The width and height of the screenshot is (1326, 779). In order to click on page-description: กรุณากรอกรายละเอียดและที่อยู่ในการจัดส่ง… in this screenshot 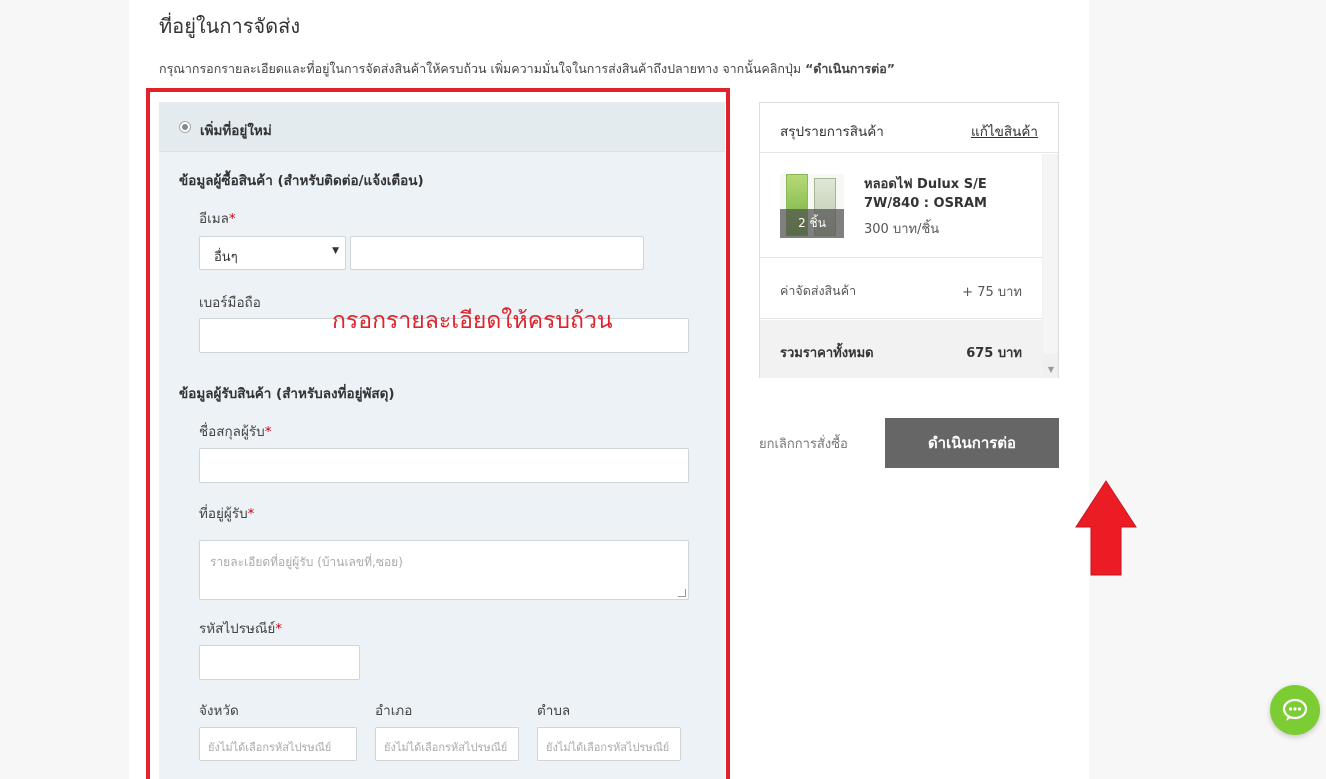, I will do `click(527, 69)`.